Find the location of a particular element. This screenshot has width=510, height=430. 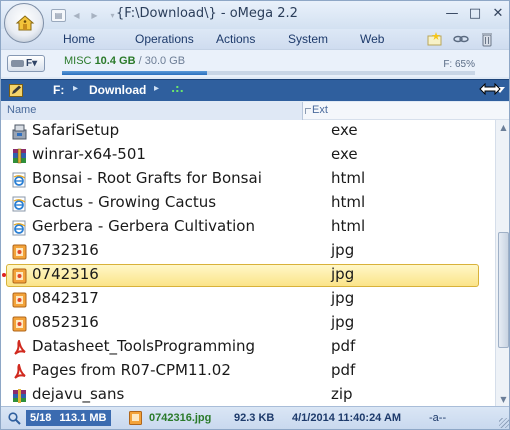

drive-bar: F▾ MISC 10.4 GB / 30.0 GB F: 65% is located at coordinates (255, 63).